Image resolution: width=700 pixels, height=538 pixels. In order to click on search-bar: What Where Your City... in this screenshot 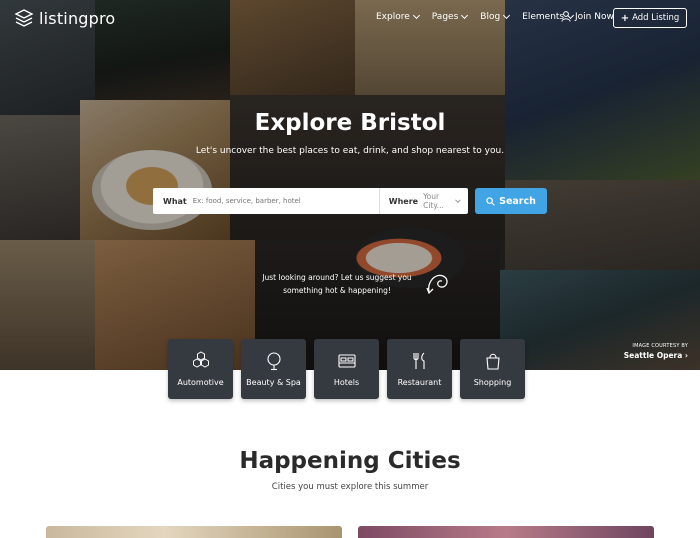, I will do `click(310, 201)`.